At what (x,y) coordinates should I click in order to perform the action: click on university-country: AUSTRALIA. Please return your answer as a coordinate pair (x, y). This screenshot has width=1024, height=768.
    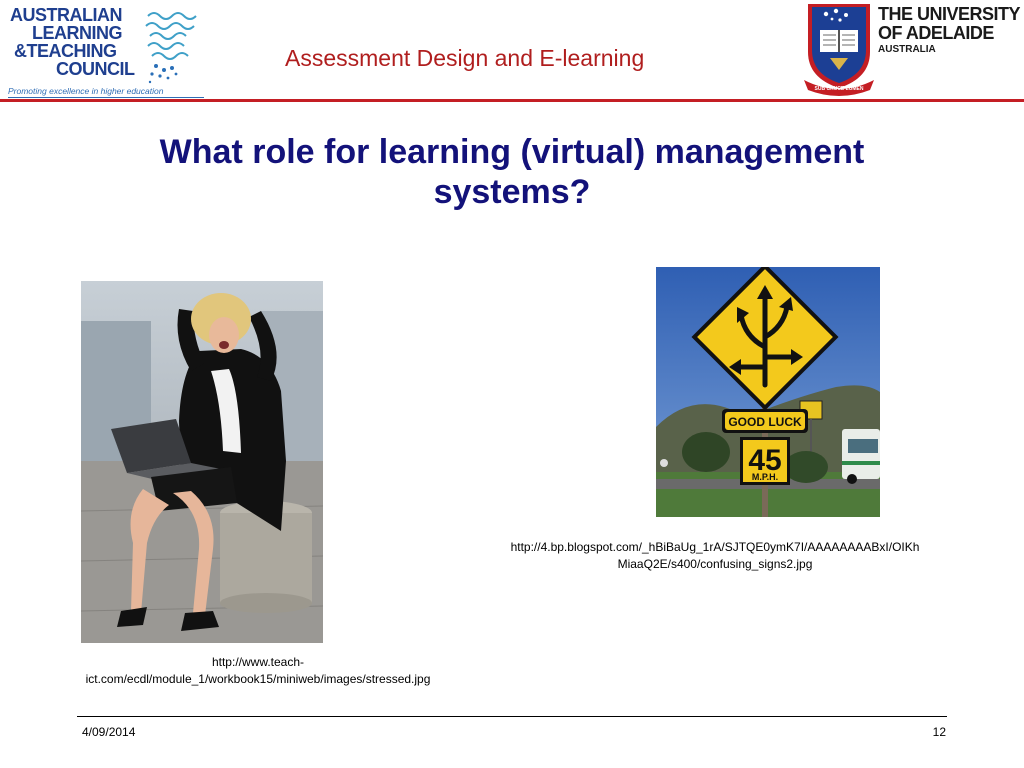
    Looking at the image, I should click on (907, 49).